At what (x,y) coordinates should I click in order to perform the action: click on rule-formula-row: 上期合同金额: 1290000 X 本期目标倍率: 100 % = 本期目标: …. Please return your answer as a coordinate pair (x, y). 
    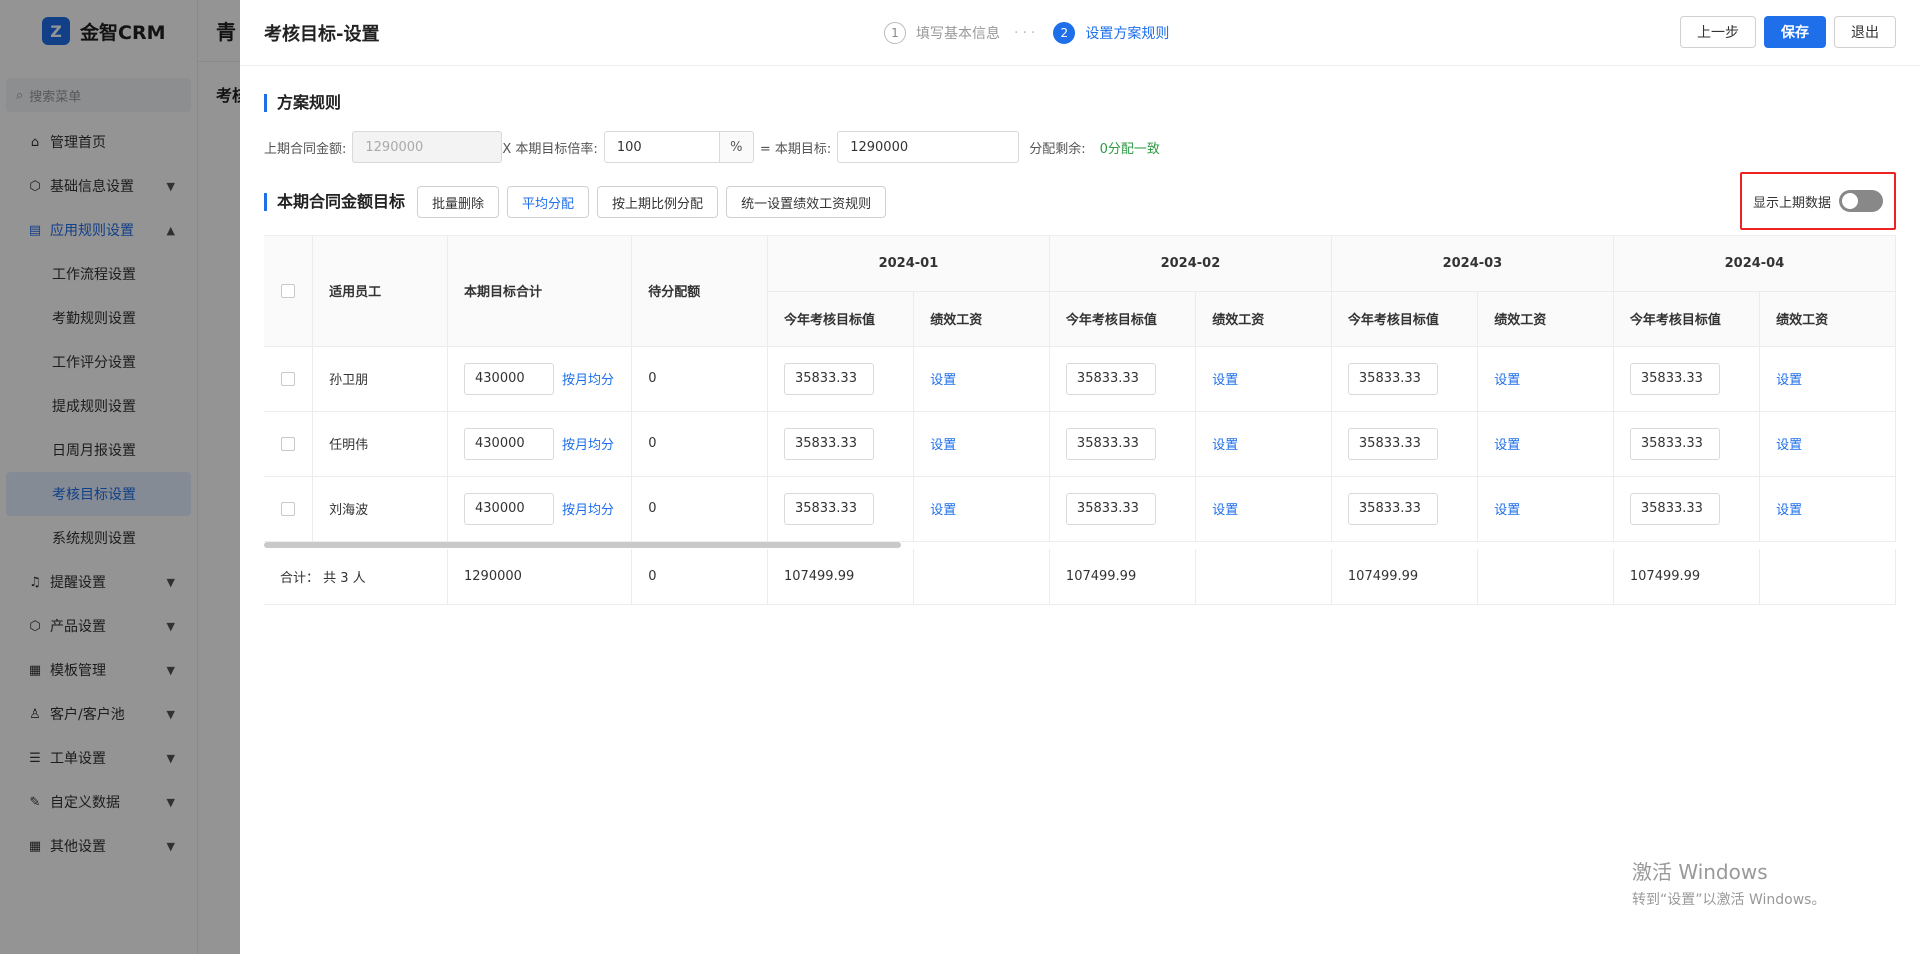
    Looking at the image, I should click on (712, 147).